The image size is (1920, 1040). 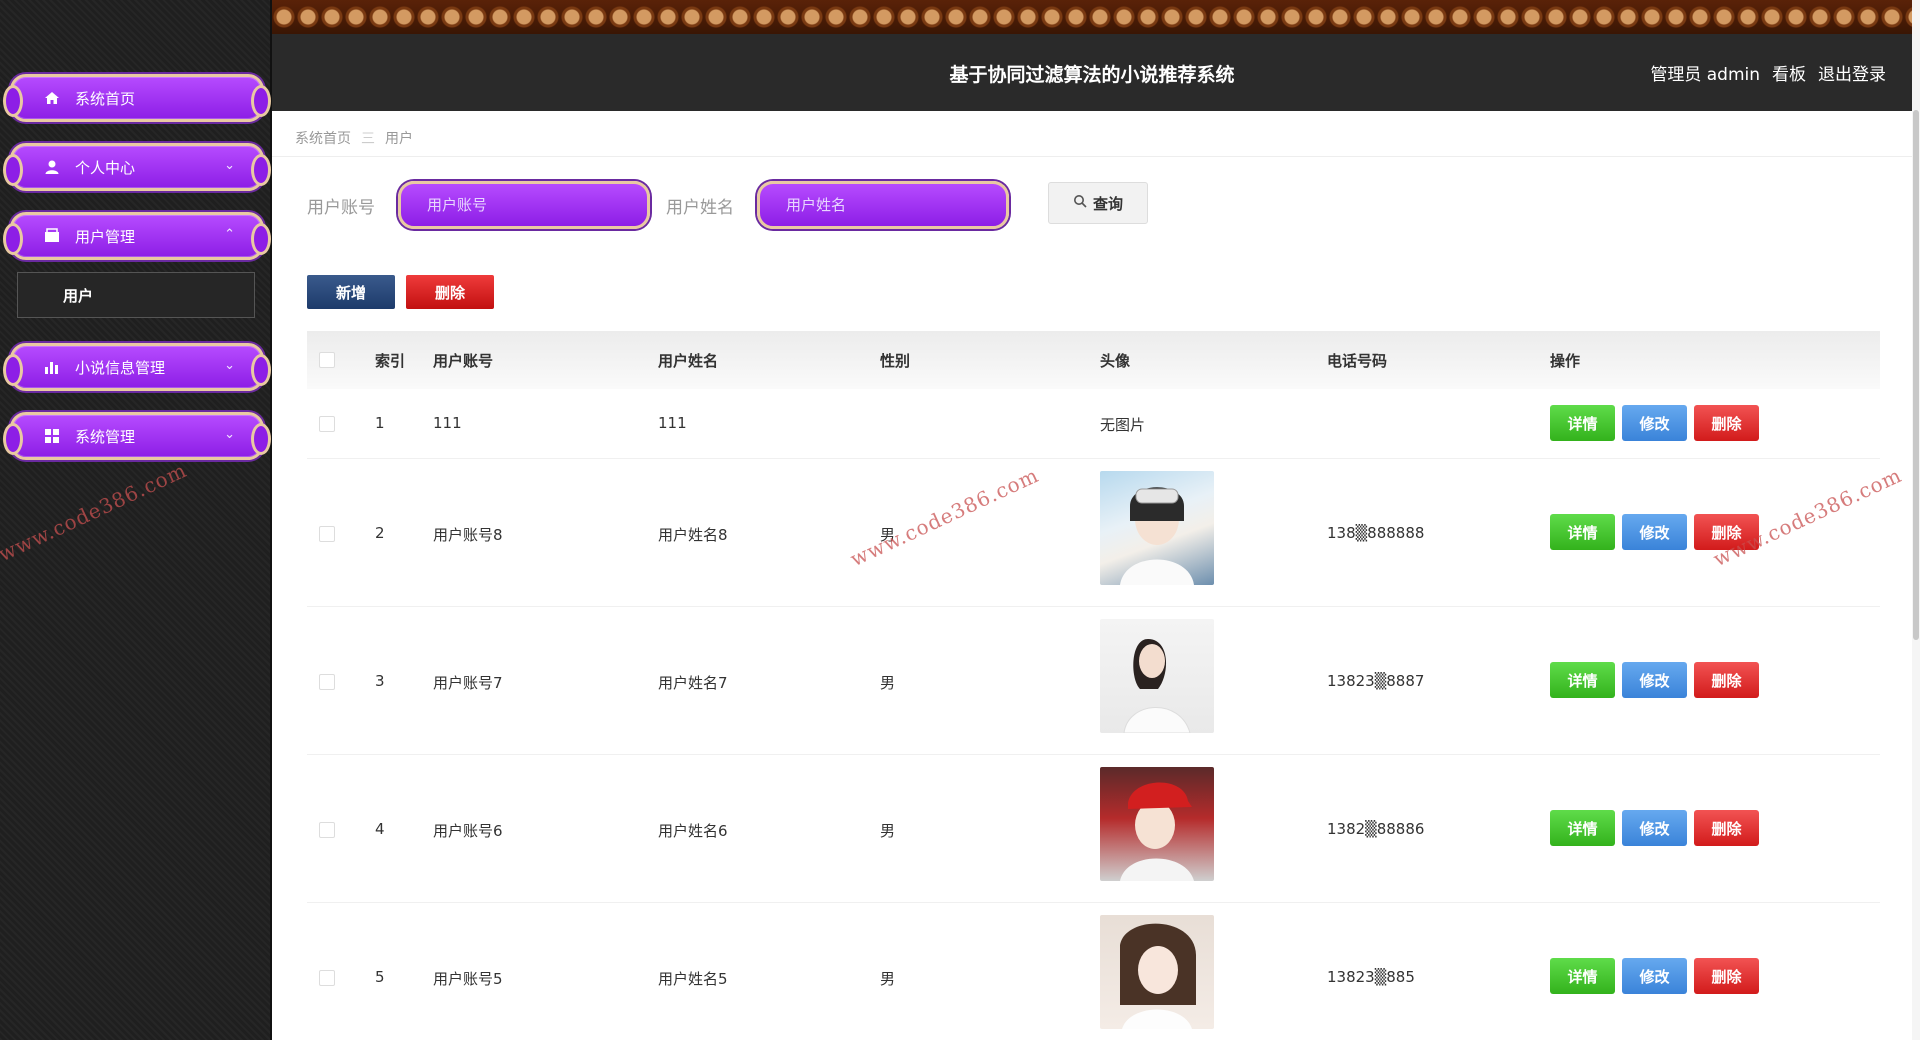 I want to click on chevron-up-icon: ⌃, so click(x=229, y=234).